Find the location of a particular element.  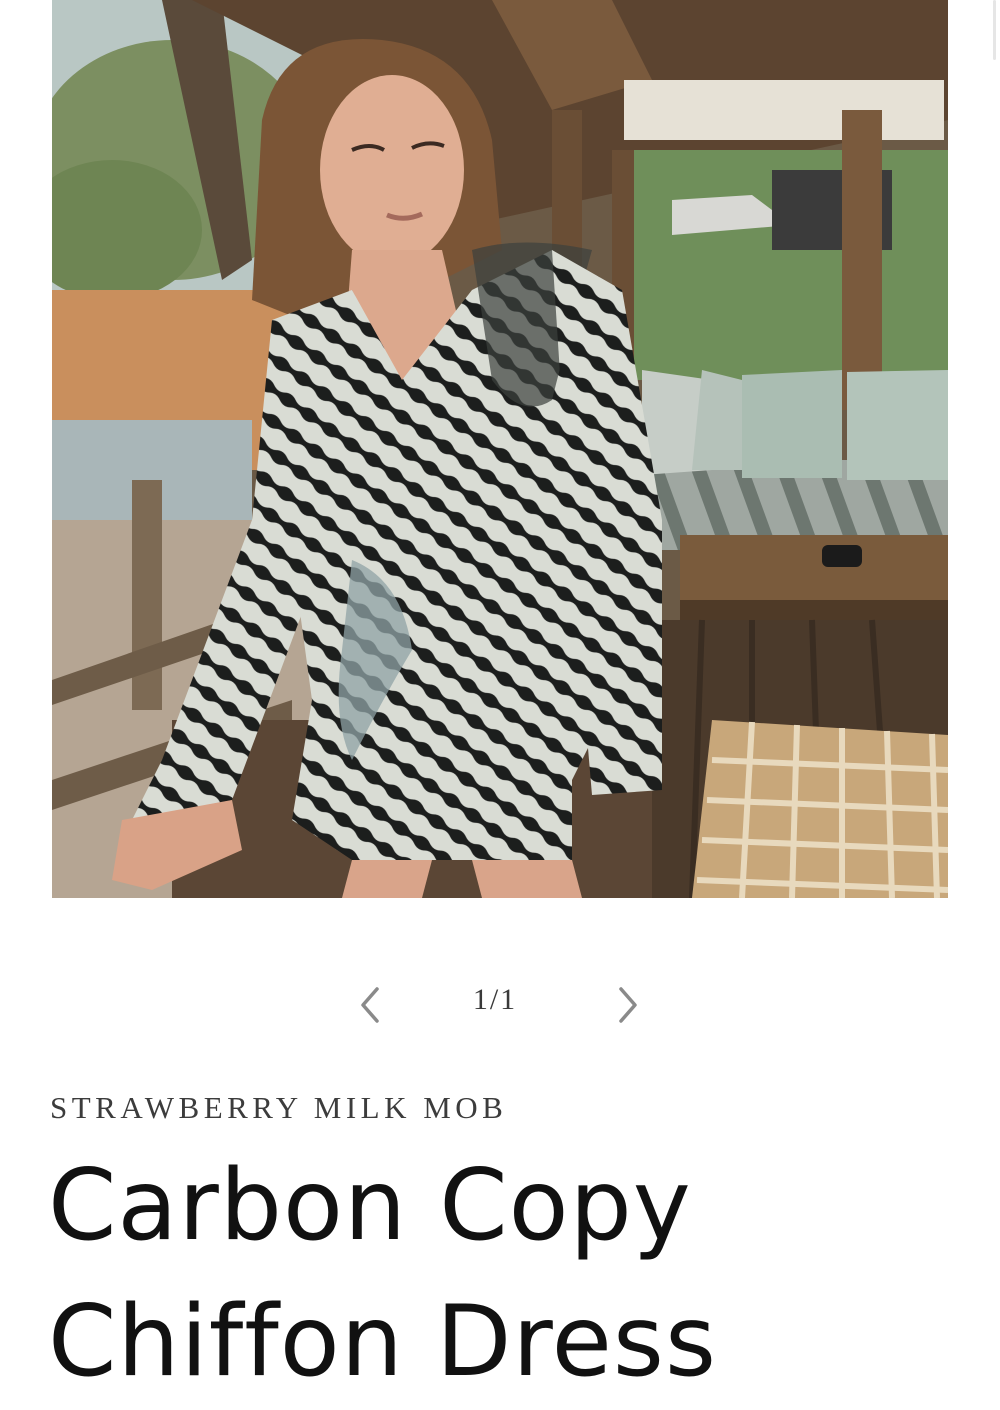

chevron-right-icon is located at coordinates (628, 1005).